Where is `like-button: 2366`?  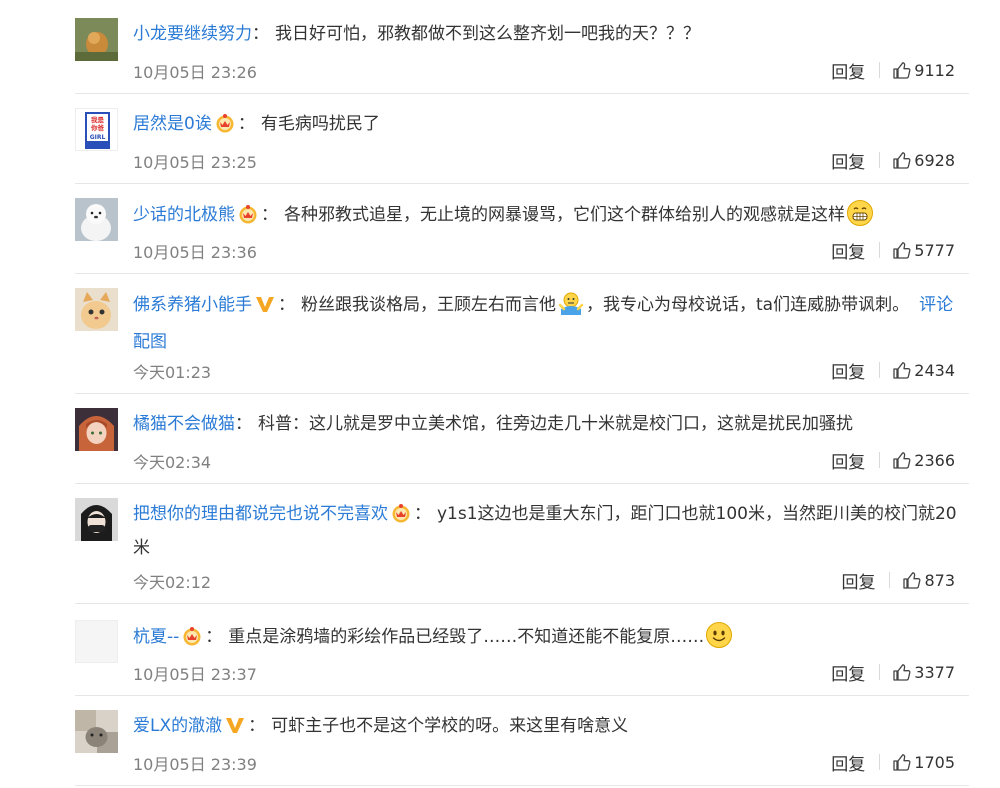
like-button: 2366 is located at coordinates (923, 460).